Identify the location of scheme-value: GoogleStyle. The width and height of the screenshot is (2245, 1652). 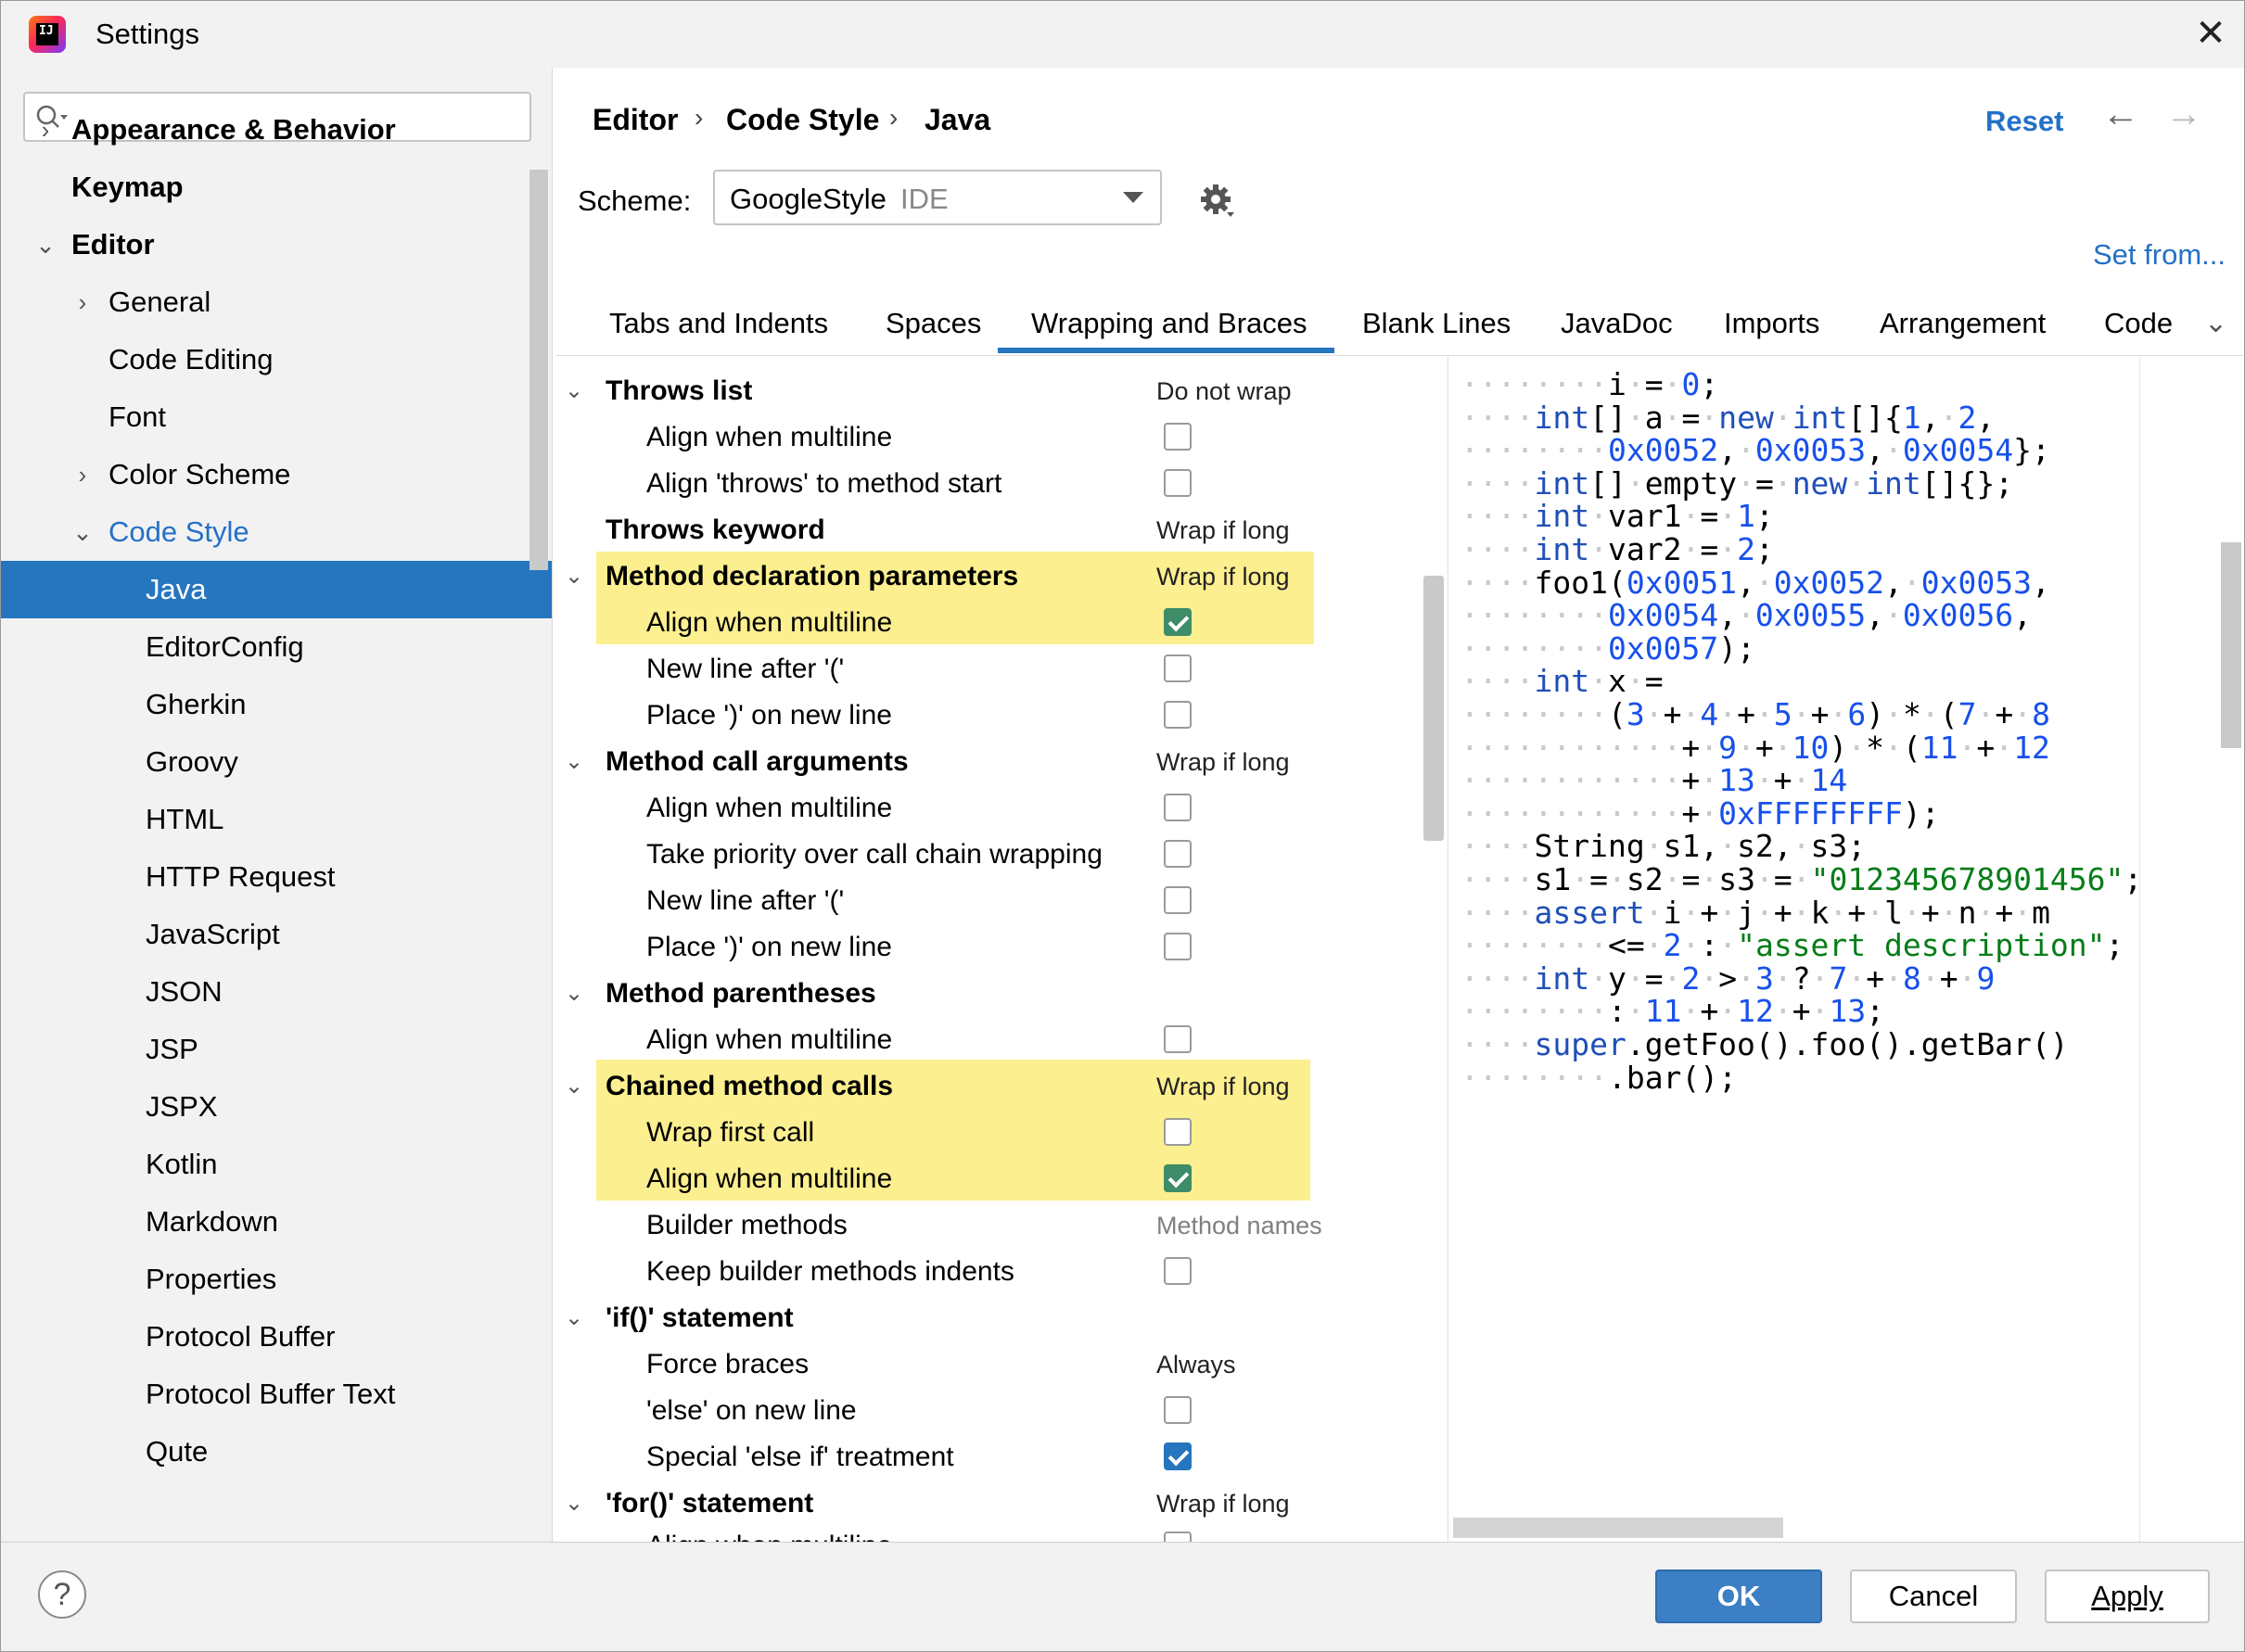
(808, 199).